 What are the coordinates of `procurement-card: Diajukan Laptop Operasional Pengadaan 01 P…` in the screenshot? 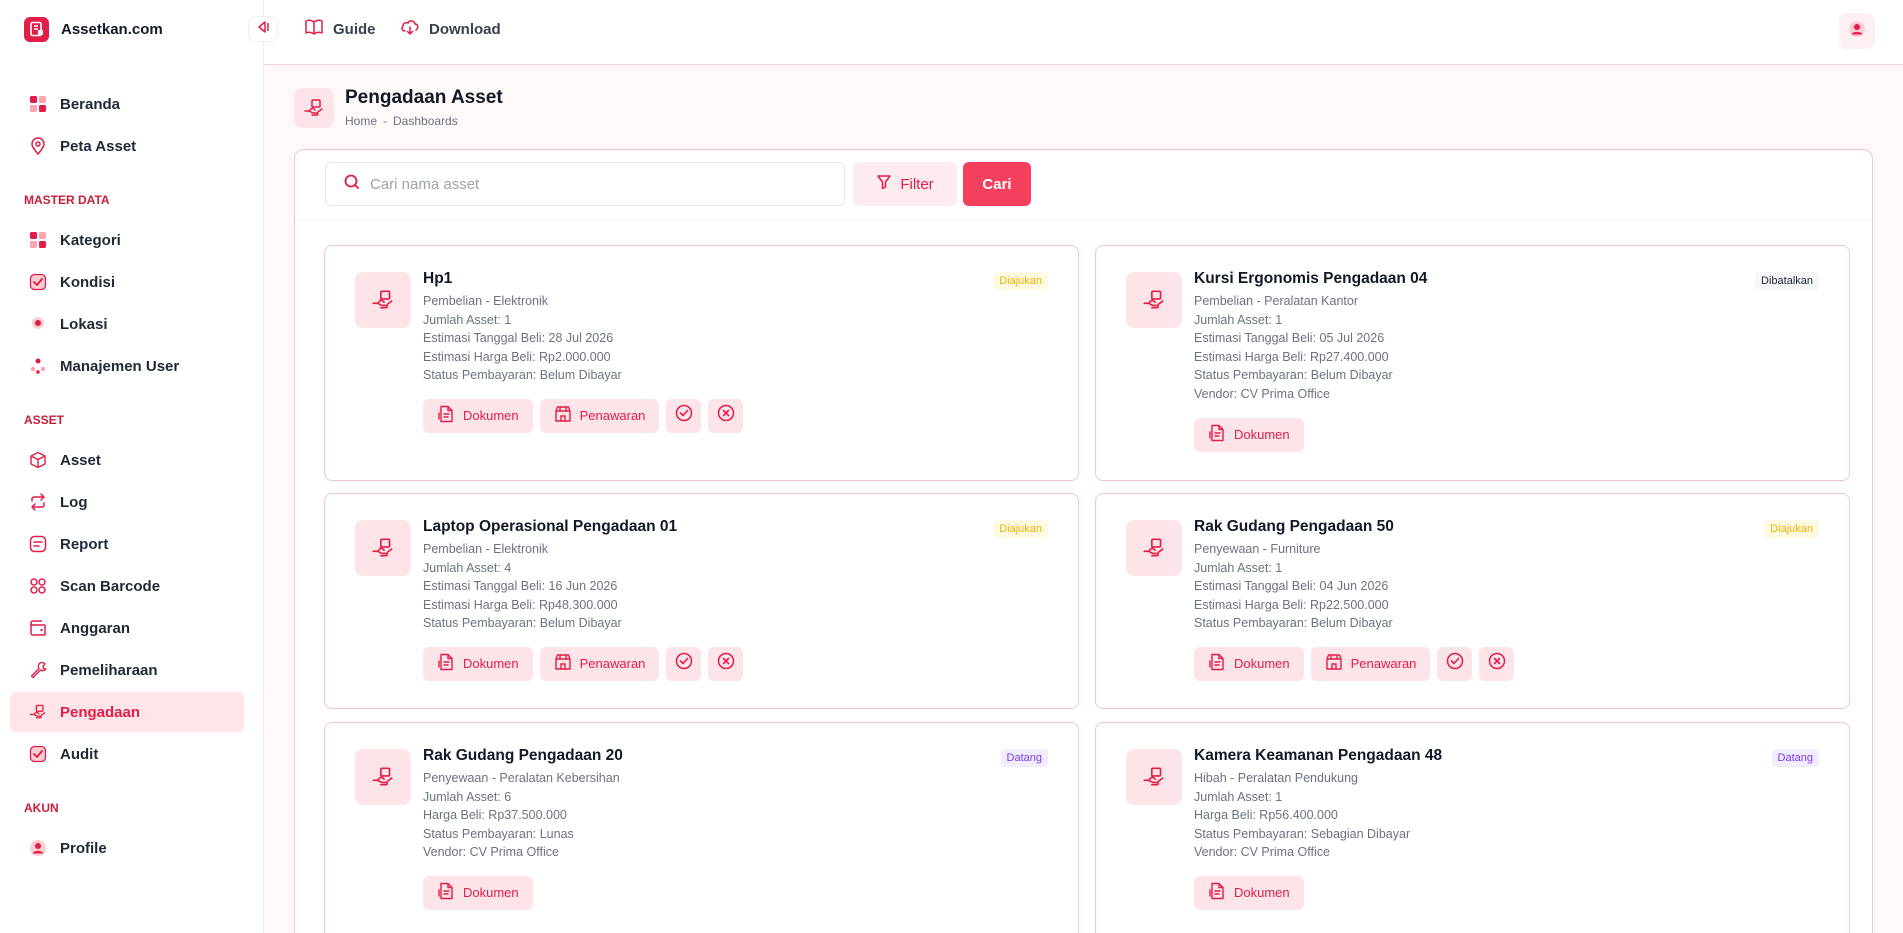 It's located at (701, 601).